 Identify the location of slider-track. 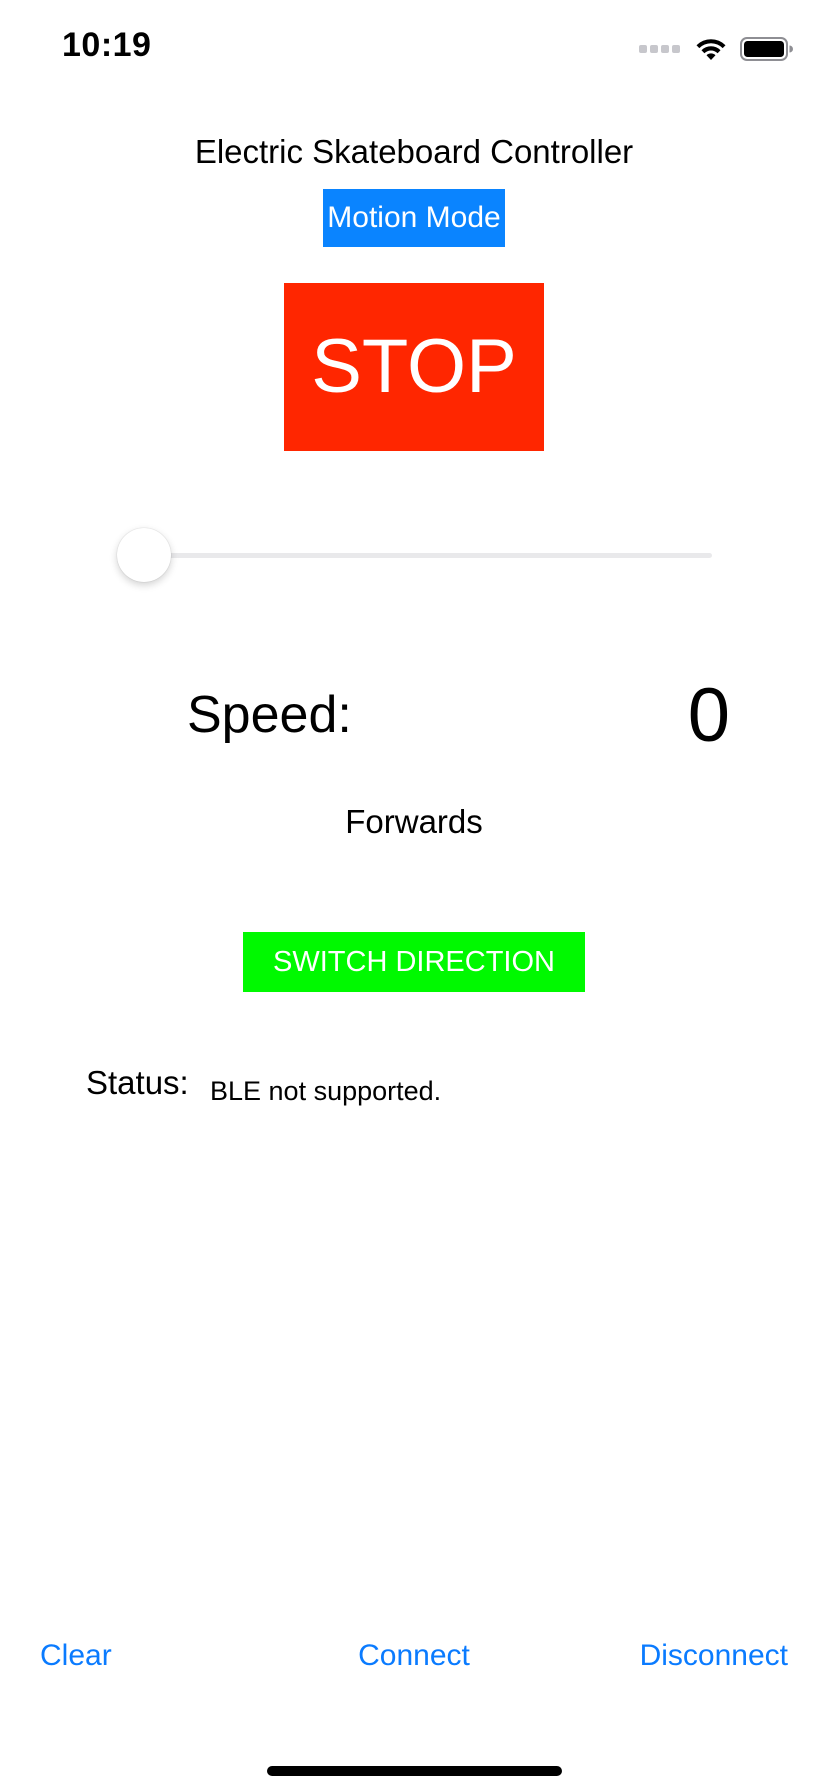
(428, 555).